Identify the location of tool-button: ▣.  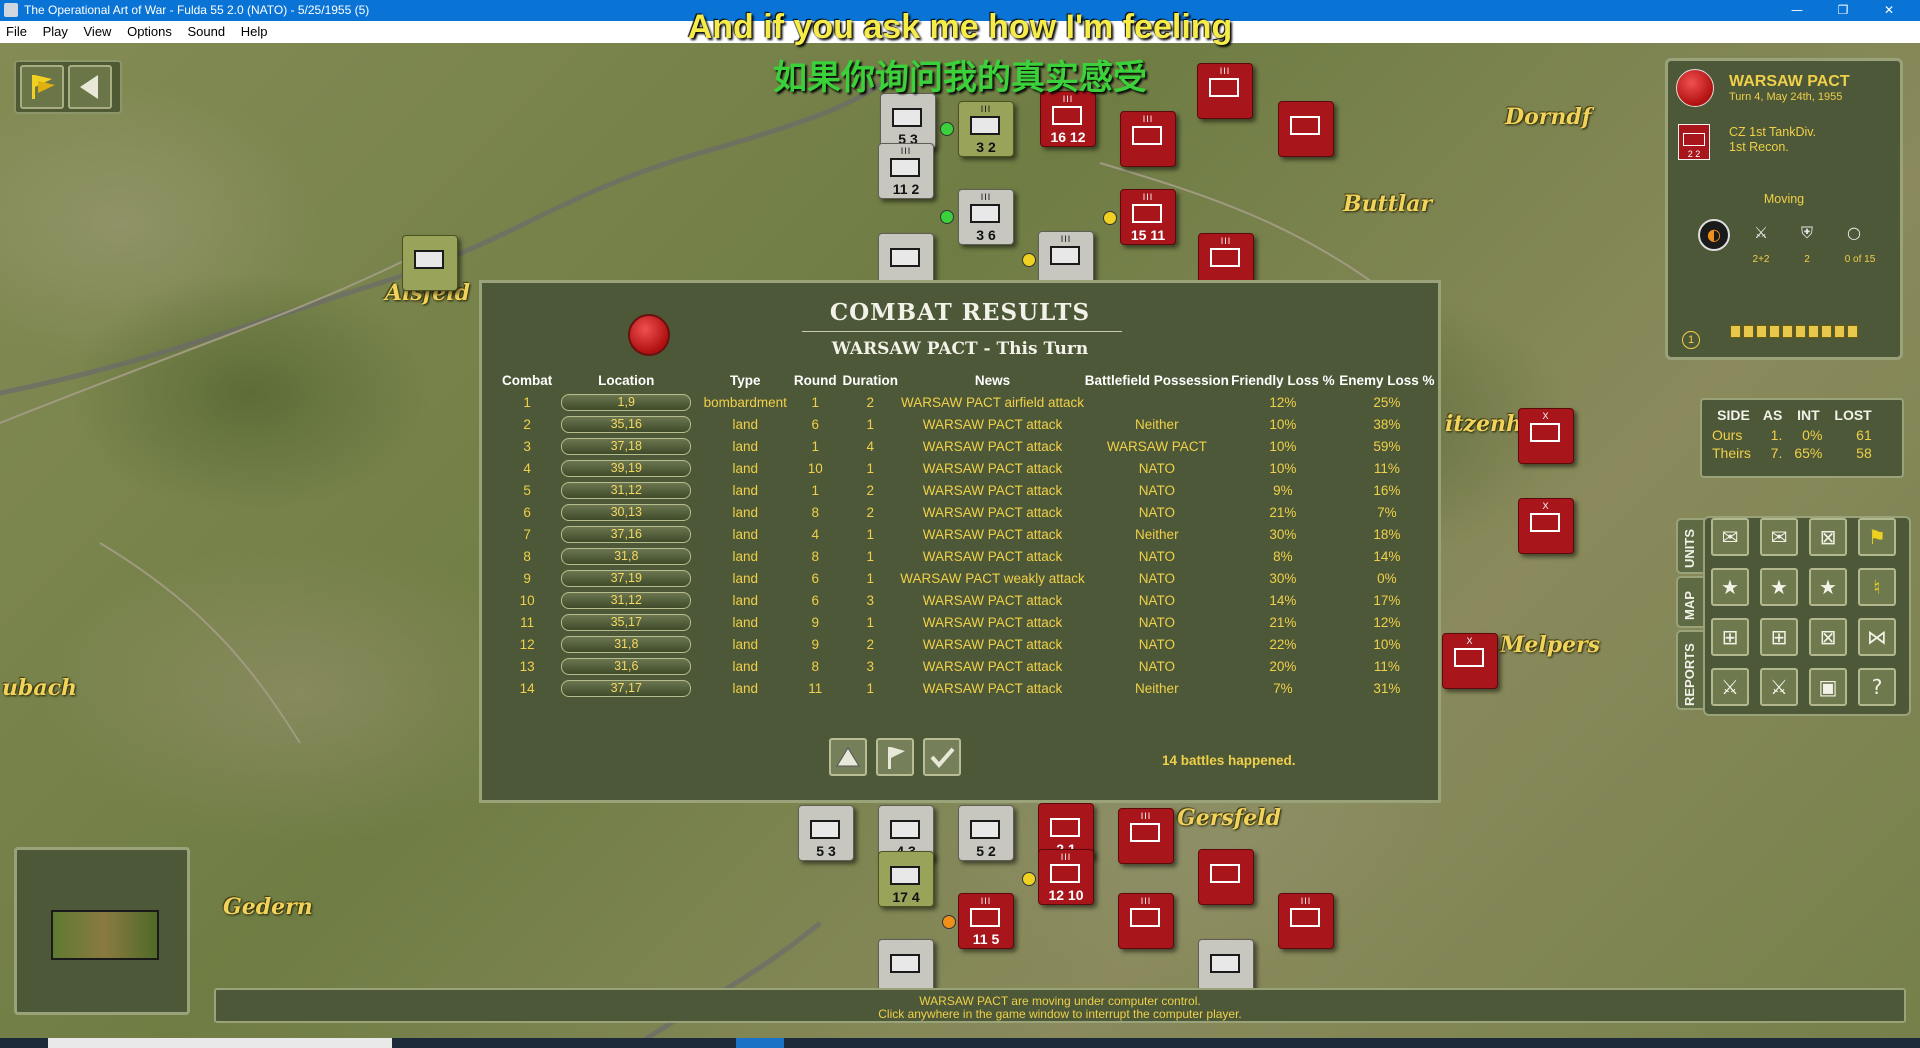
(1828, 687).